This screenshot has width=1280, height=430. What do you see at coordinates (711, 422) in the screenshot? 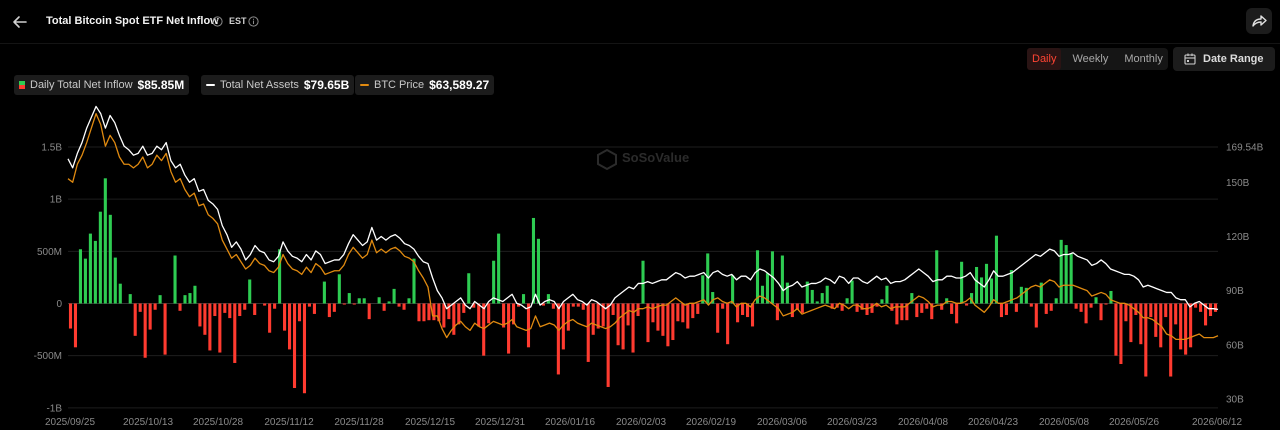
I see `x-tick-label: 2026/02/19` at bounding box center [711, 422].